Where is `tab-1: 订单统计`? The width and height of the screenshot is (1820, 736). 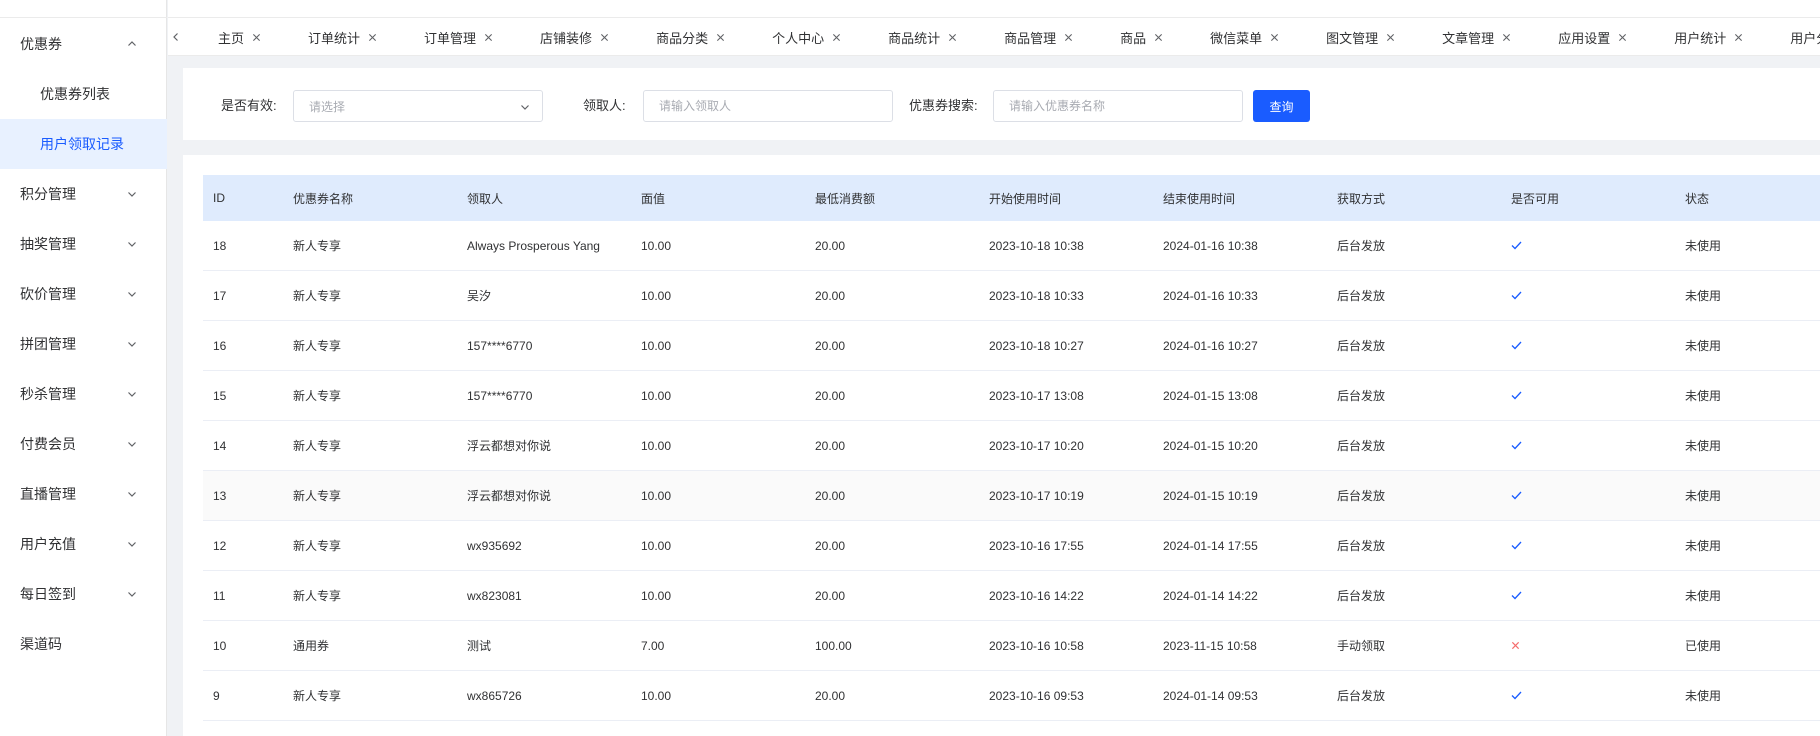 tab-1: 订单统计 is located at coordinates (332, 36).